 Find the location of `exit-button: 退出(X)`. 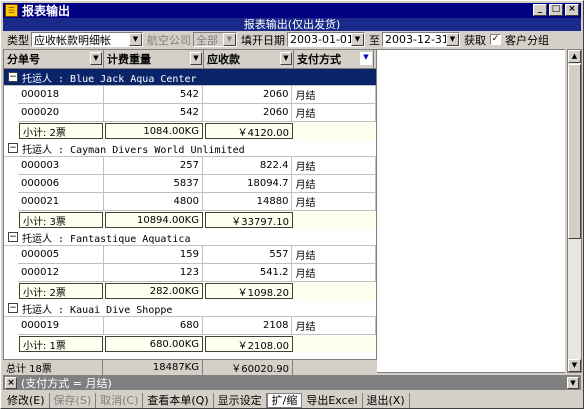

exit-button: 退出(X) is located at coordinates (386, 400).